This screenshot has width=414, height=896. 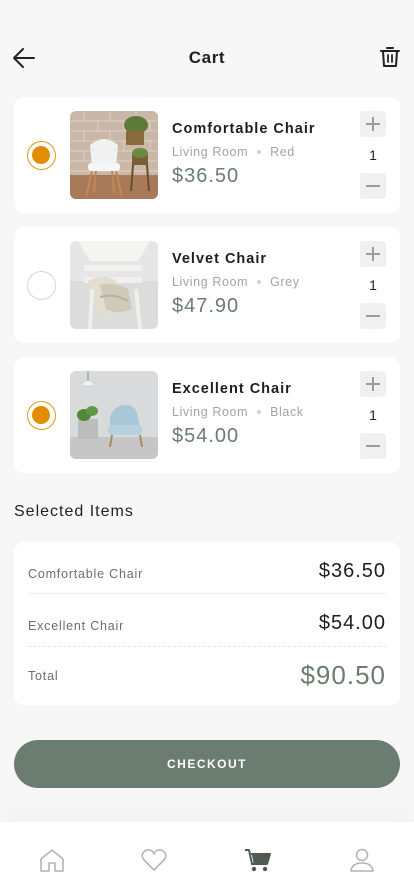 I want to click on tab-favorites, so click(x=154, y=860).